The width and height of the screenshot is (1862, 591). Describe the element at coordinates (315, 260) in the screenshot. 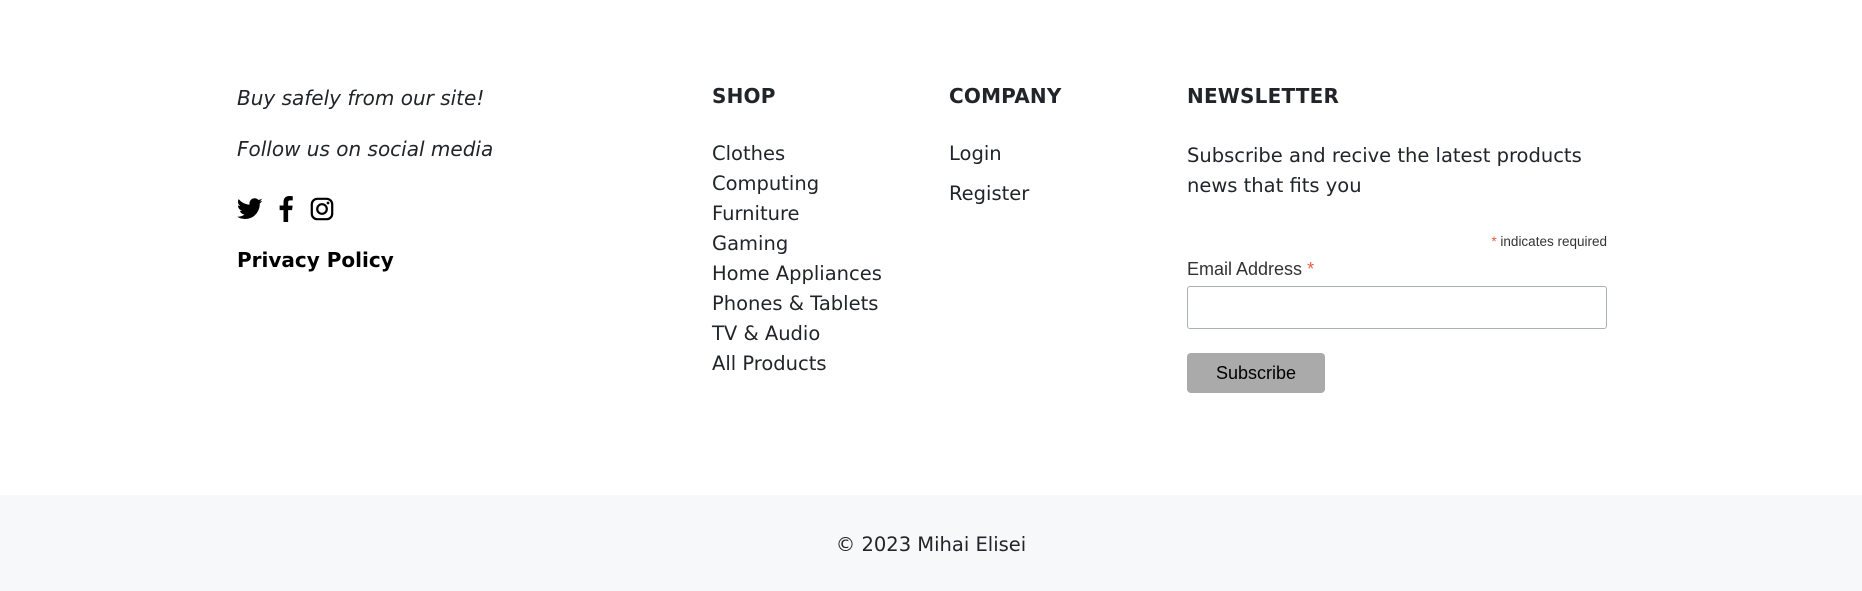

I see `privacy-policy-link: Privacy Policy` at that location.